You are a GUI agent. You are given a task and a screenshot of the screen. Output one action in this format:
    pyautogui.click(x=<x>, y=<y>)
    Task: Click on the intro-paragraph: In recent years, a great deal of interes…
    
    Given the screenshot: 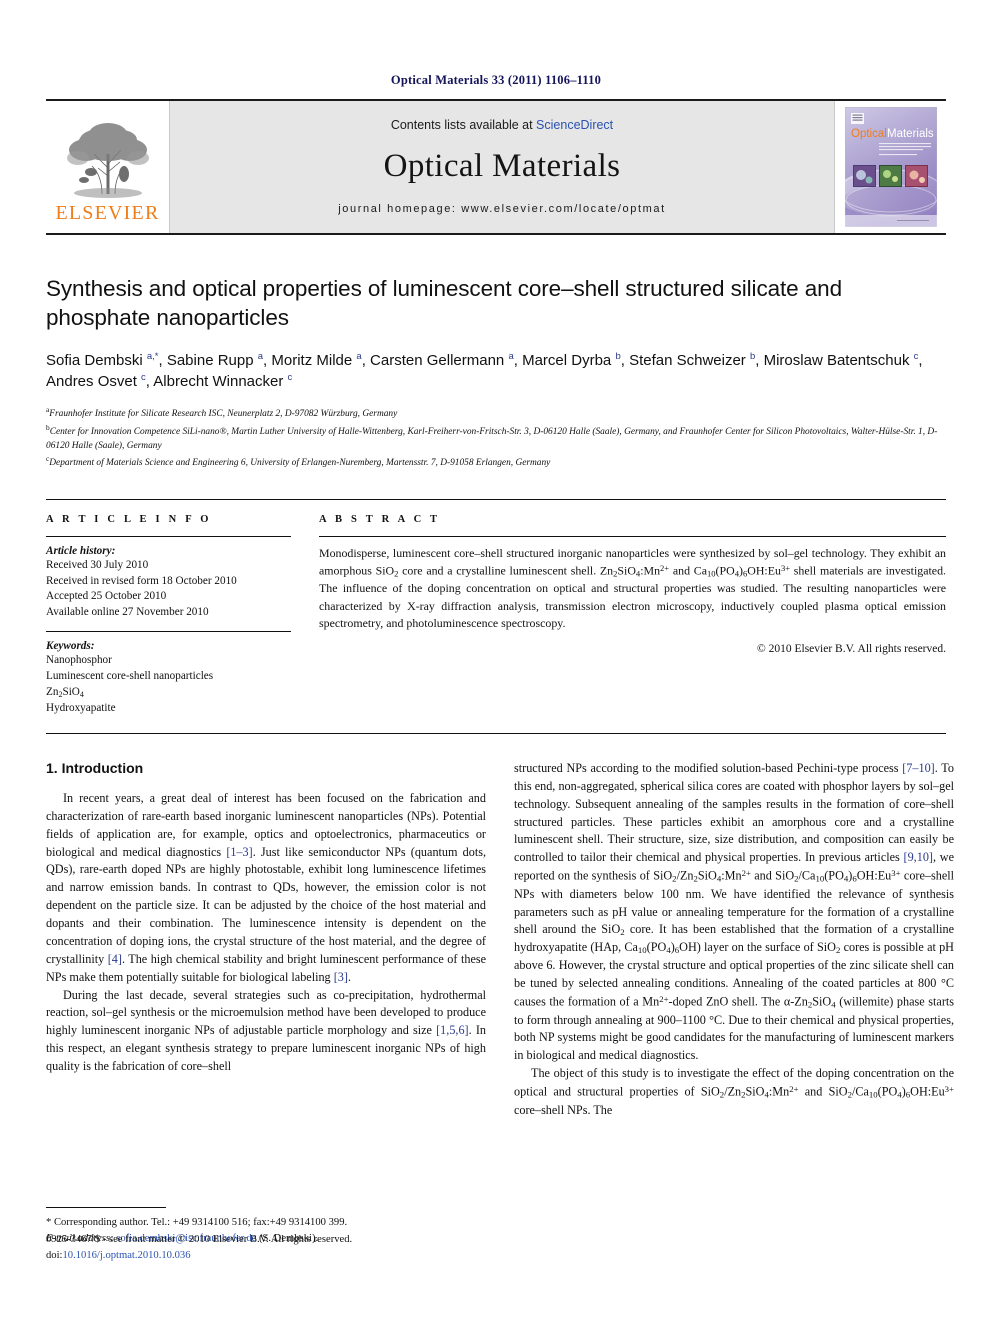 What is the action you would take?
    pyautogui.click(x=266, y=887)
    